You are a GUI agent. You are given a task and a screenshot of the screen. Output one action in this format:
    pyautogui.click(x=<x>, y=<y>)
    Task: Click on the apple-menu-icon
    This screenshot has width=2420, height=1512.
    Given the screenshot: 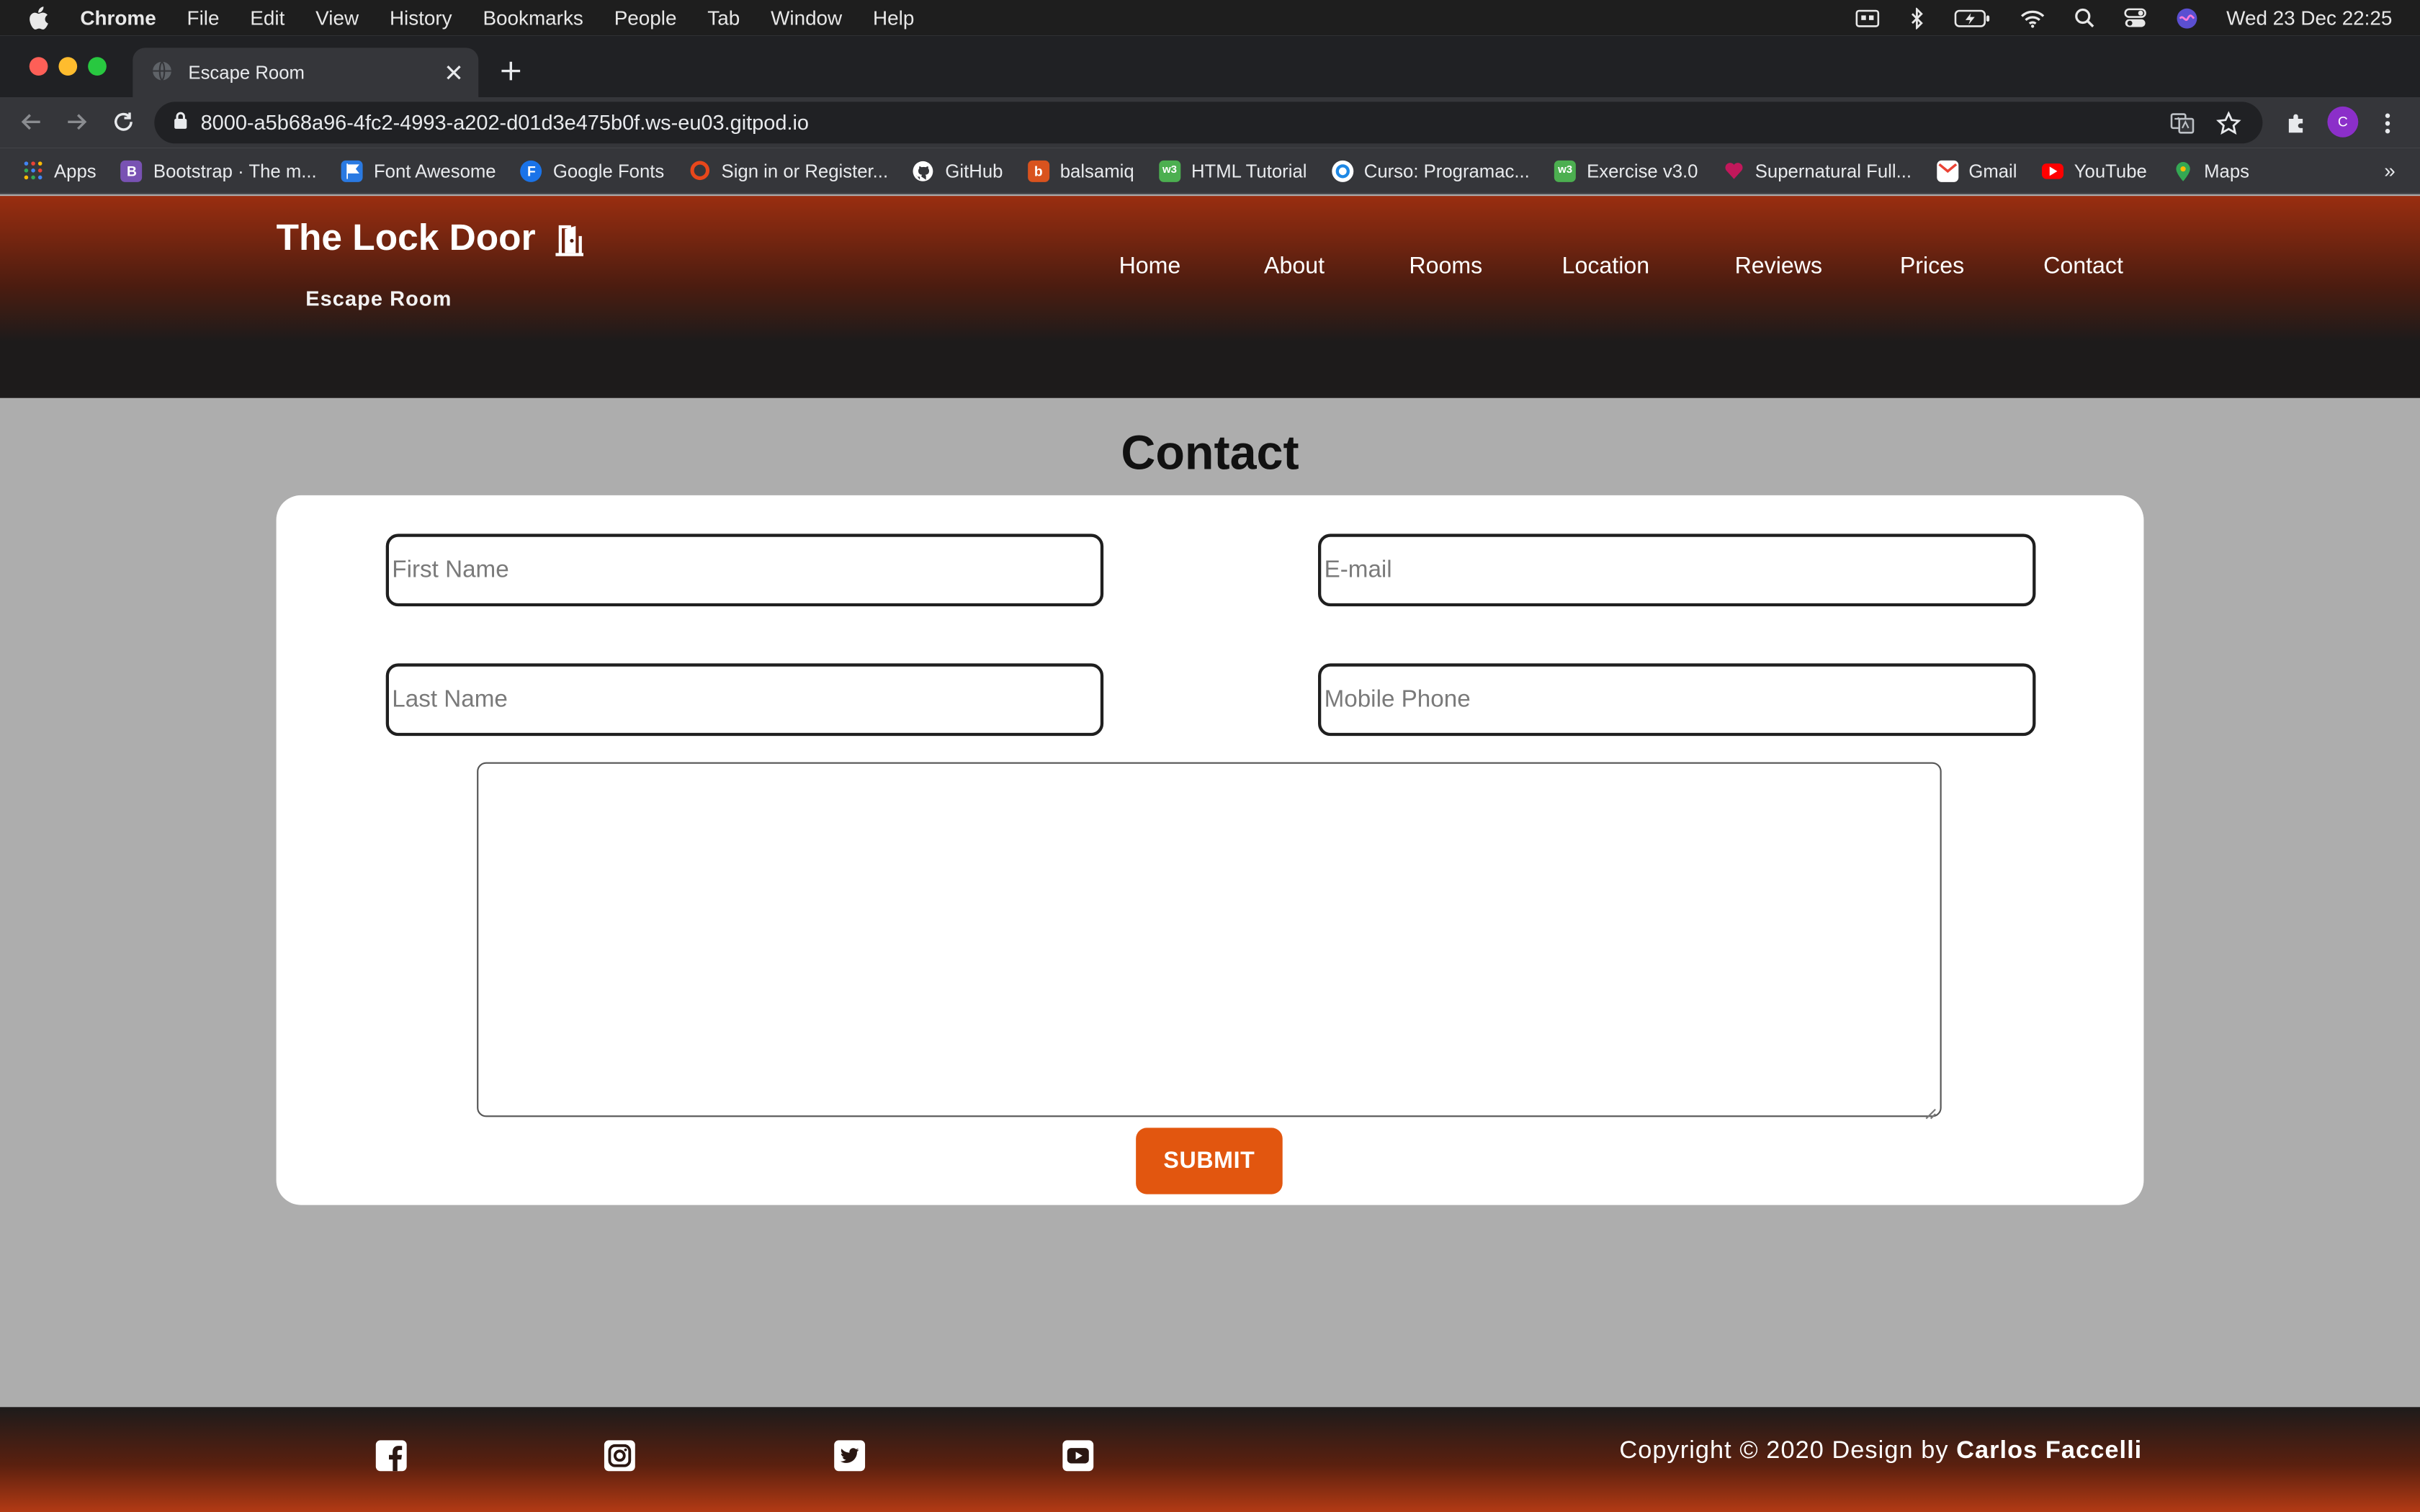 What is the action you would take?
    pyautogui.click(x=40, y=18)
    